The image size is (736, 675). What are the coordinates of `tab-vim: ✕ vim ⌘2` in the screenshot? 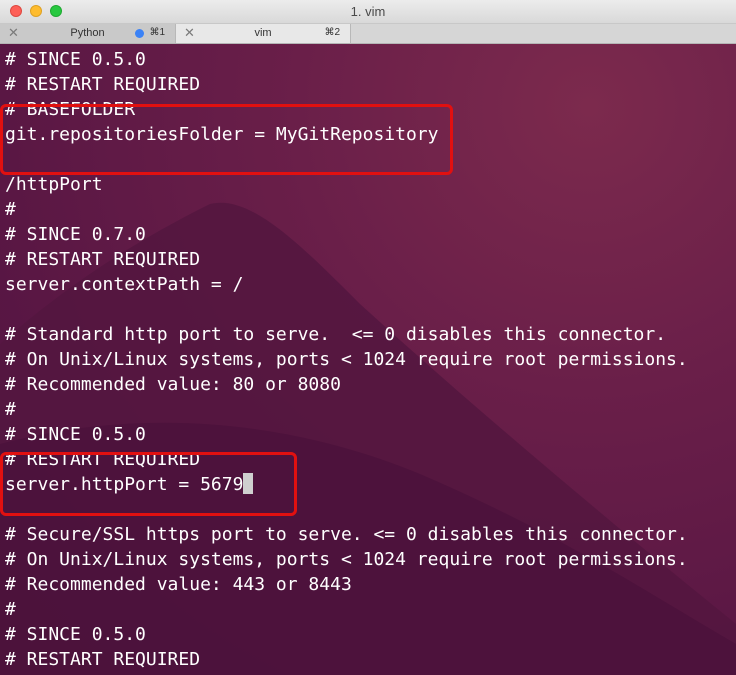 It's located at (263, 33).